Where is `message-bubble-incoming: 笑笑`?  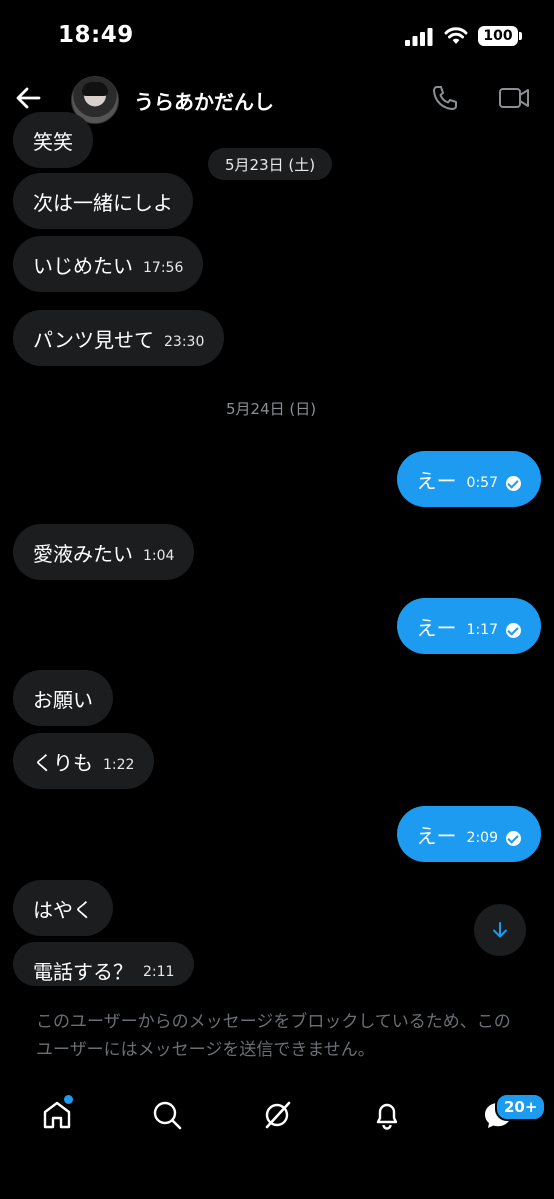 message-bubble-incoming: 笑笑 is located at coordinates (53, 140).